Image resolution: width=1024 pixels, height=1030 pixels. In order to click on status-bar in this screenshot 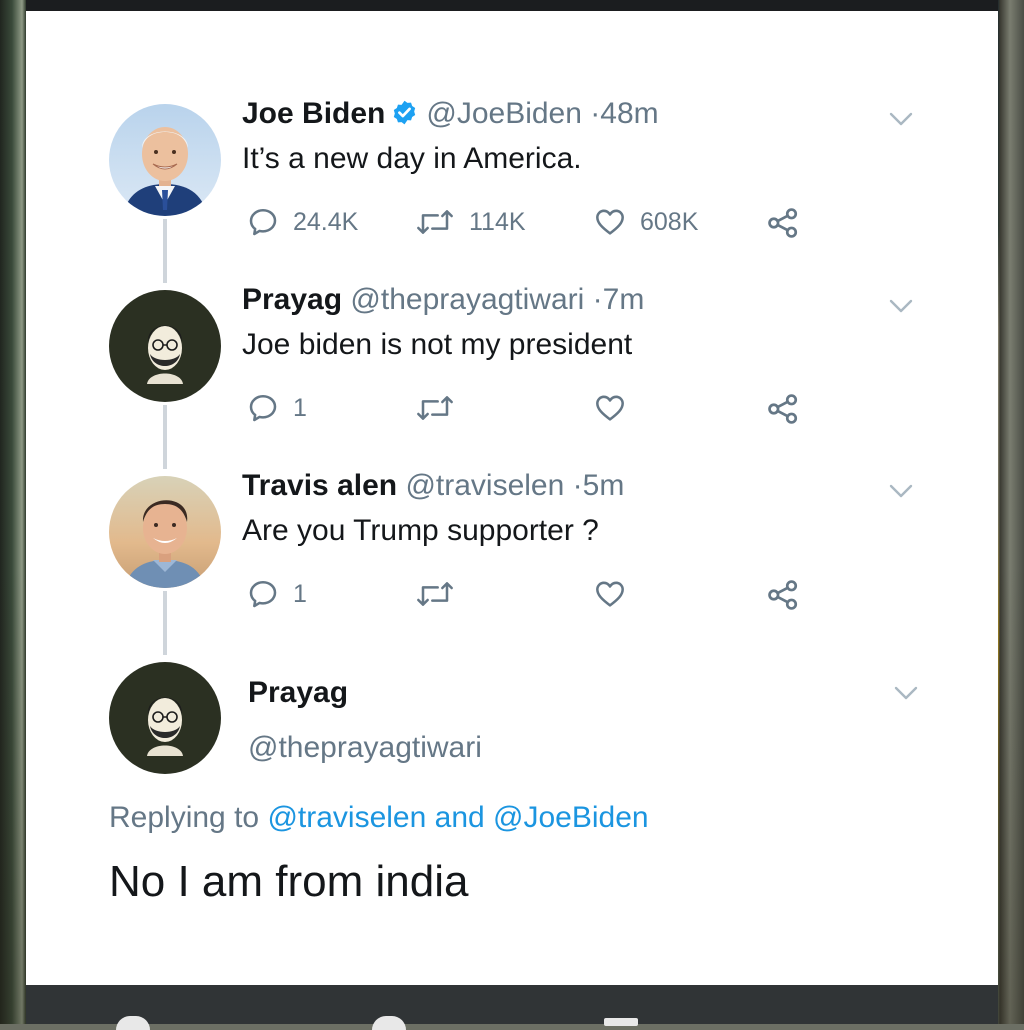, I will do `click(512, 5)`.